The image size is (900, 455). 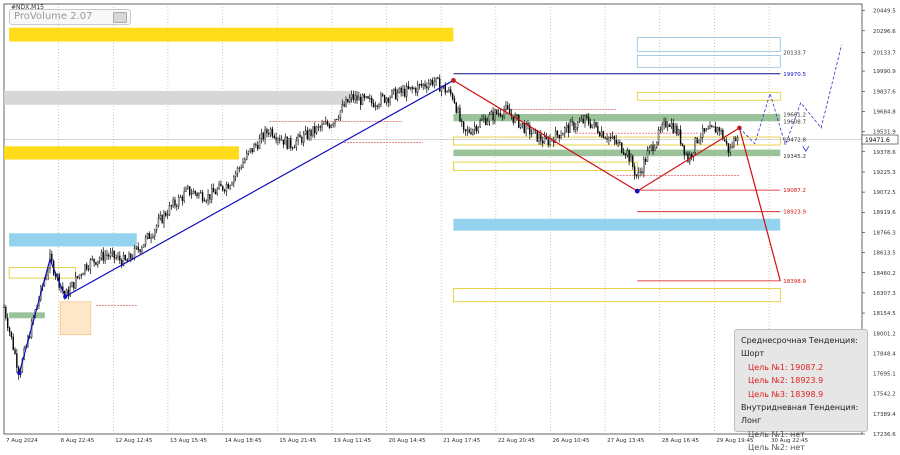 What do you see at coordinates (120, 17) in the screenshot?
I see `window-icon` at bounding box center [120, 17].